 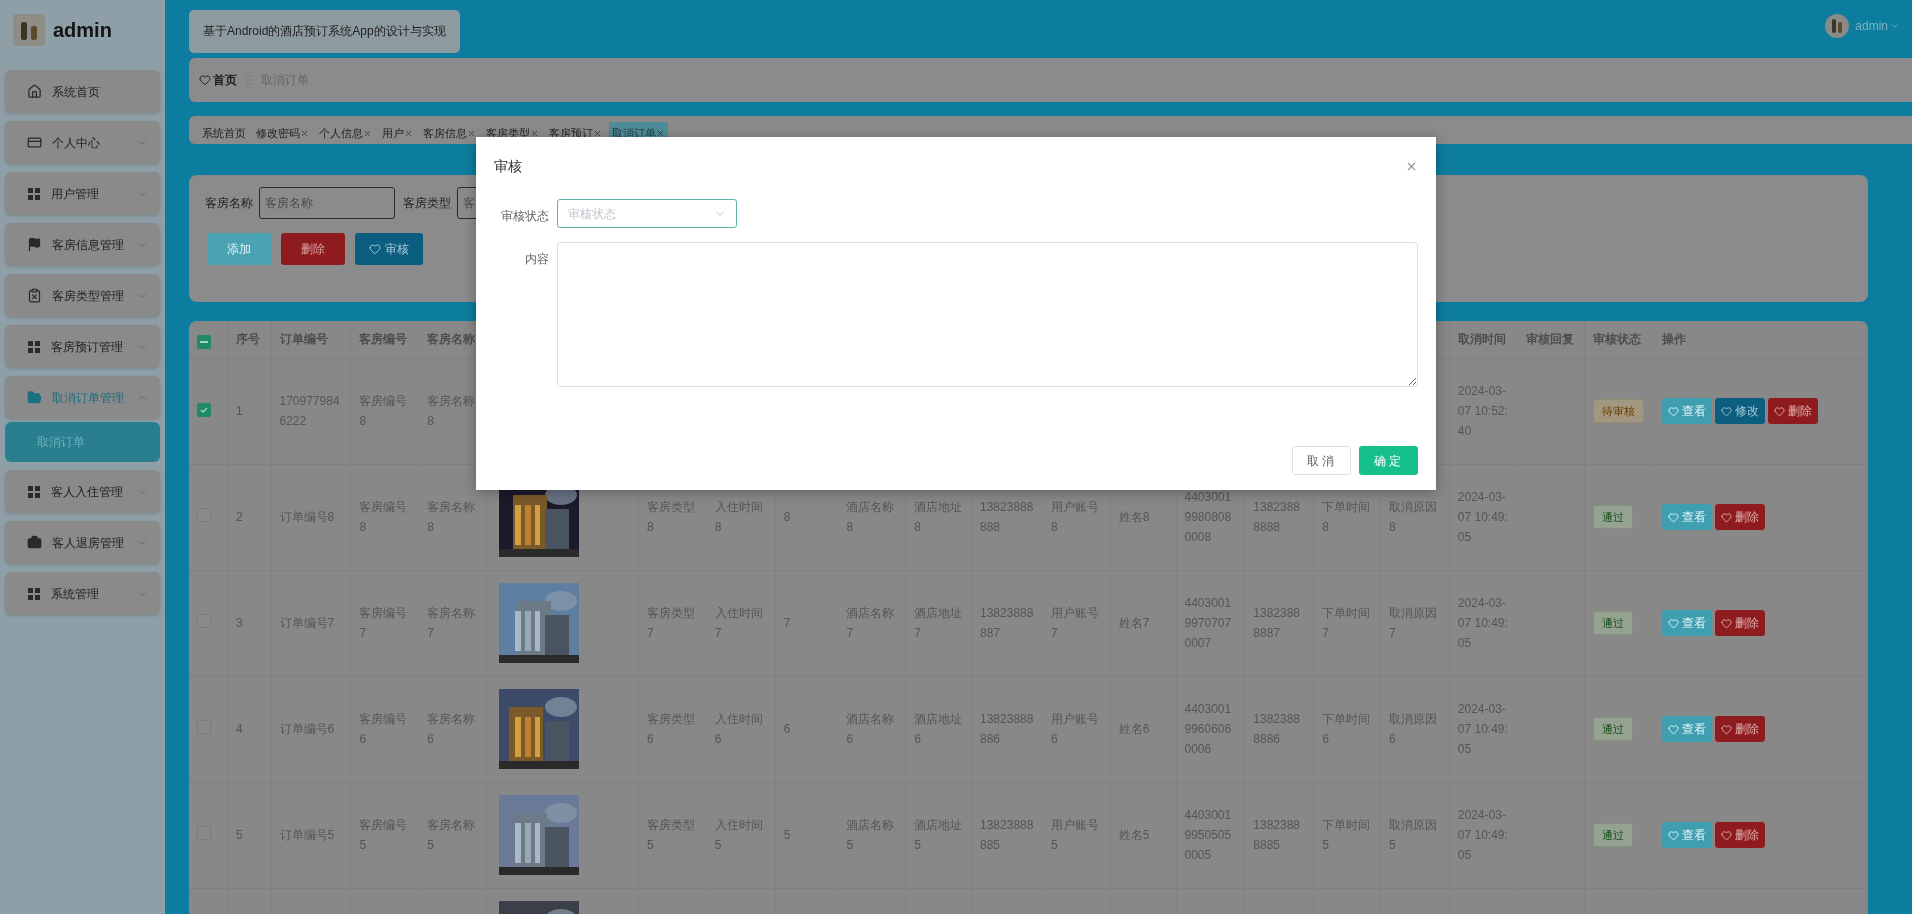 What do you see at coordinates (383, 339) in the screenshot?
I see `column-header: 客房编号` at bounding box center [383, 339].